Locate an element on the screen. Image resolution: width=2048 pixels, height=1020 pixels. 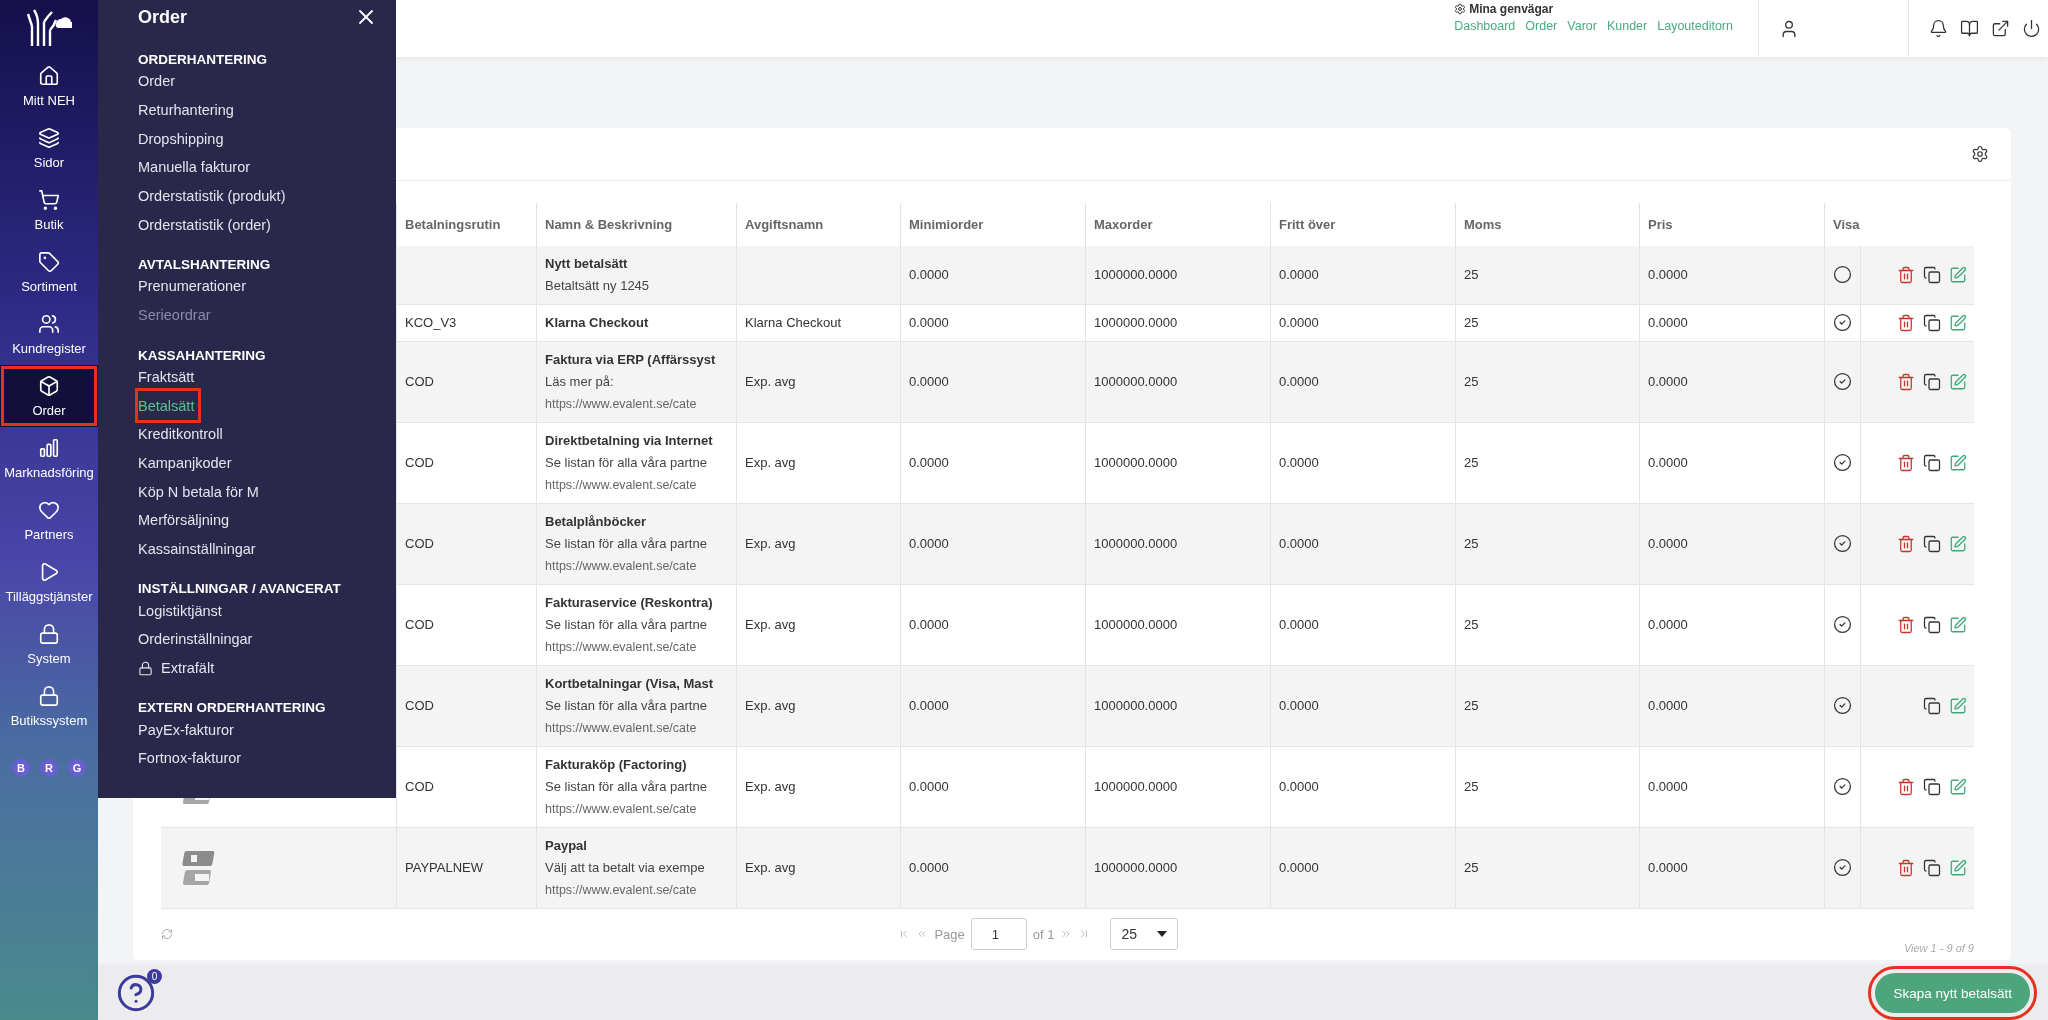
menu-item: Orderstatistik (produkt) is located at coordinates (214, 196).